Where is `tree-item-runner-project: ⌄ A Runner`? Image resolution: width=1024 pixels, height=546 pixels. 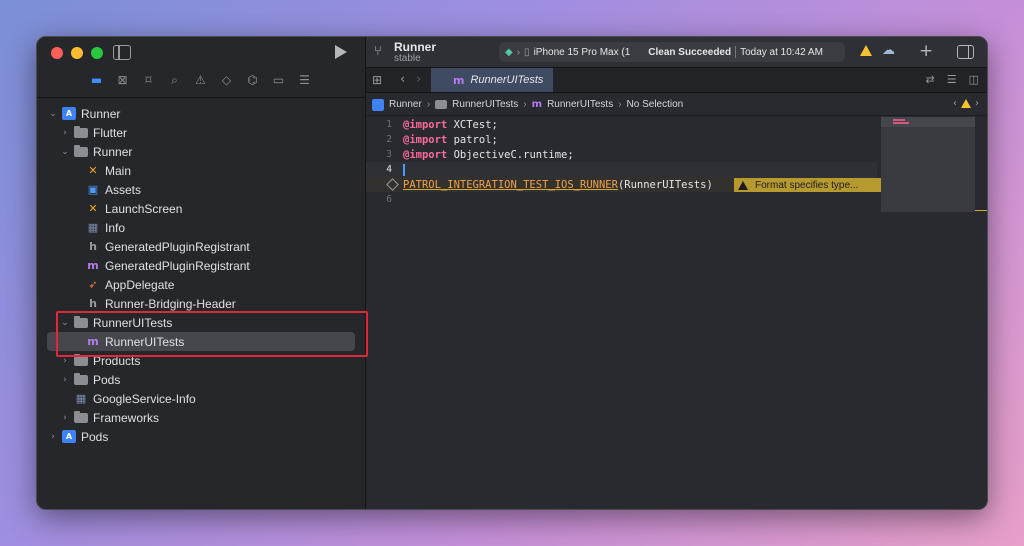 tree-item-runner-project: ⌄ A Runner is located at coordinates (201, 113).